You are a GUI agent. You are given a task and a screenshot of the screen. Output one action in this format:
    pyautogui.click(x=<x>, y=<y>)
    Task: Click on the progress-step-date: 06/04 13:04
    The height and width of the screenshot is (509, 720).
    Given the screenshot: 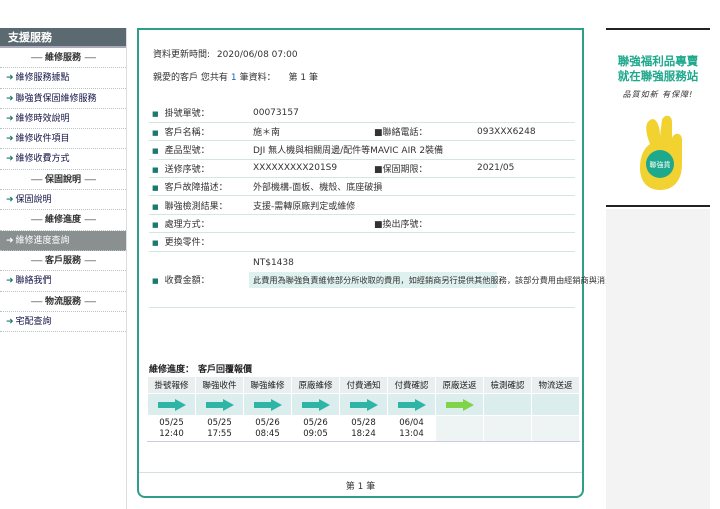 What is the action you would take?
    pyautogui.click(x=411, y=428)
    